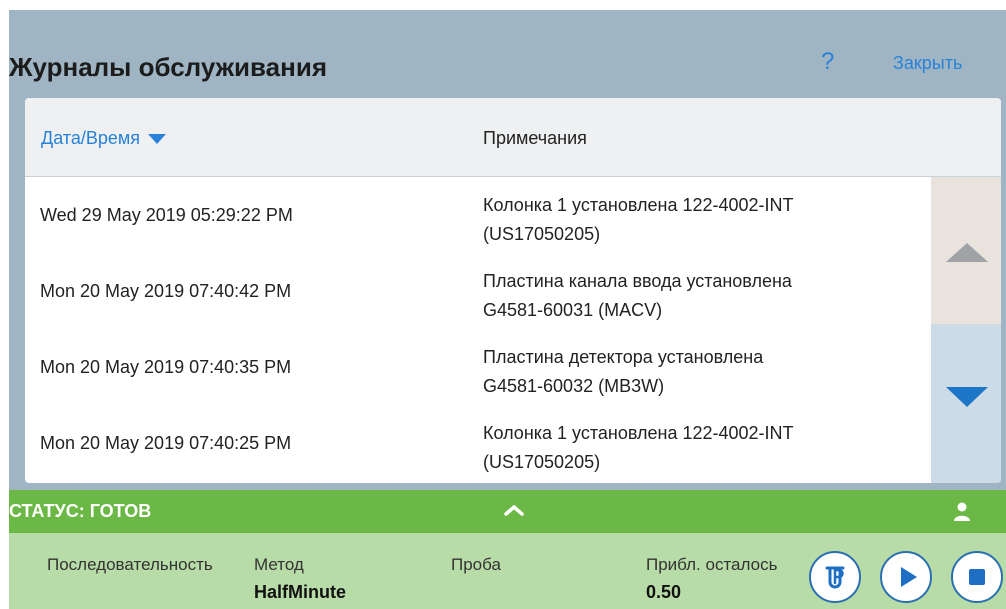 Image resolution: width=1006 pixels, height=609 pixels. I want to click on vial-button, so click(835, 577).